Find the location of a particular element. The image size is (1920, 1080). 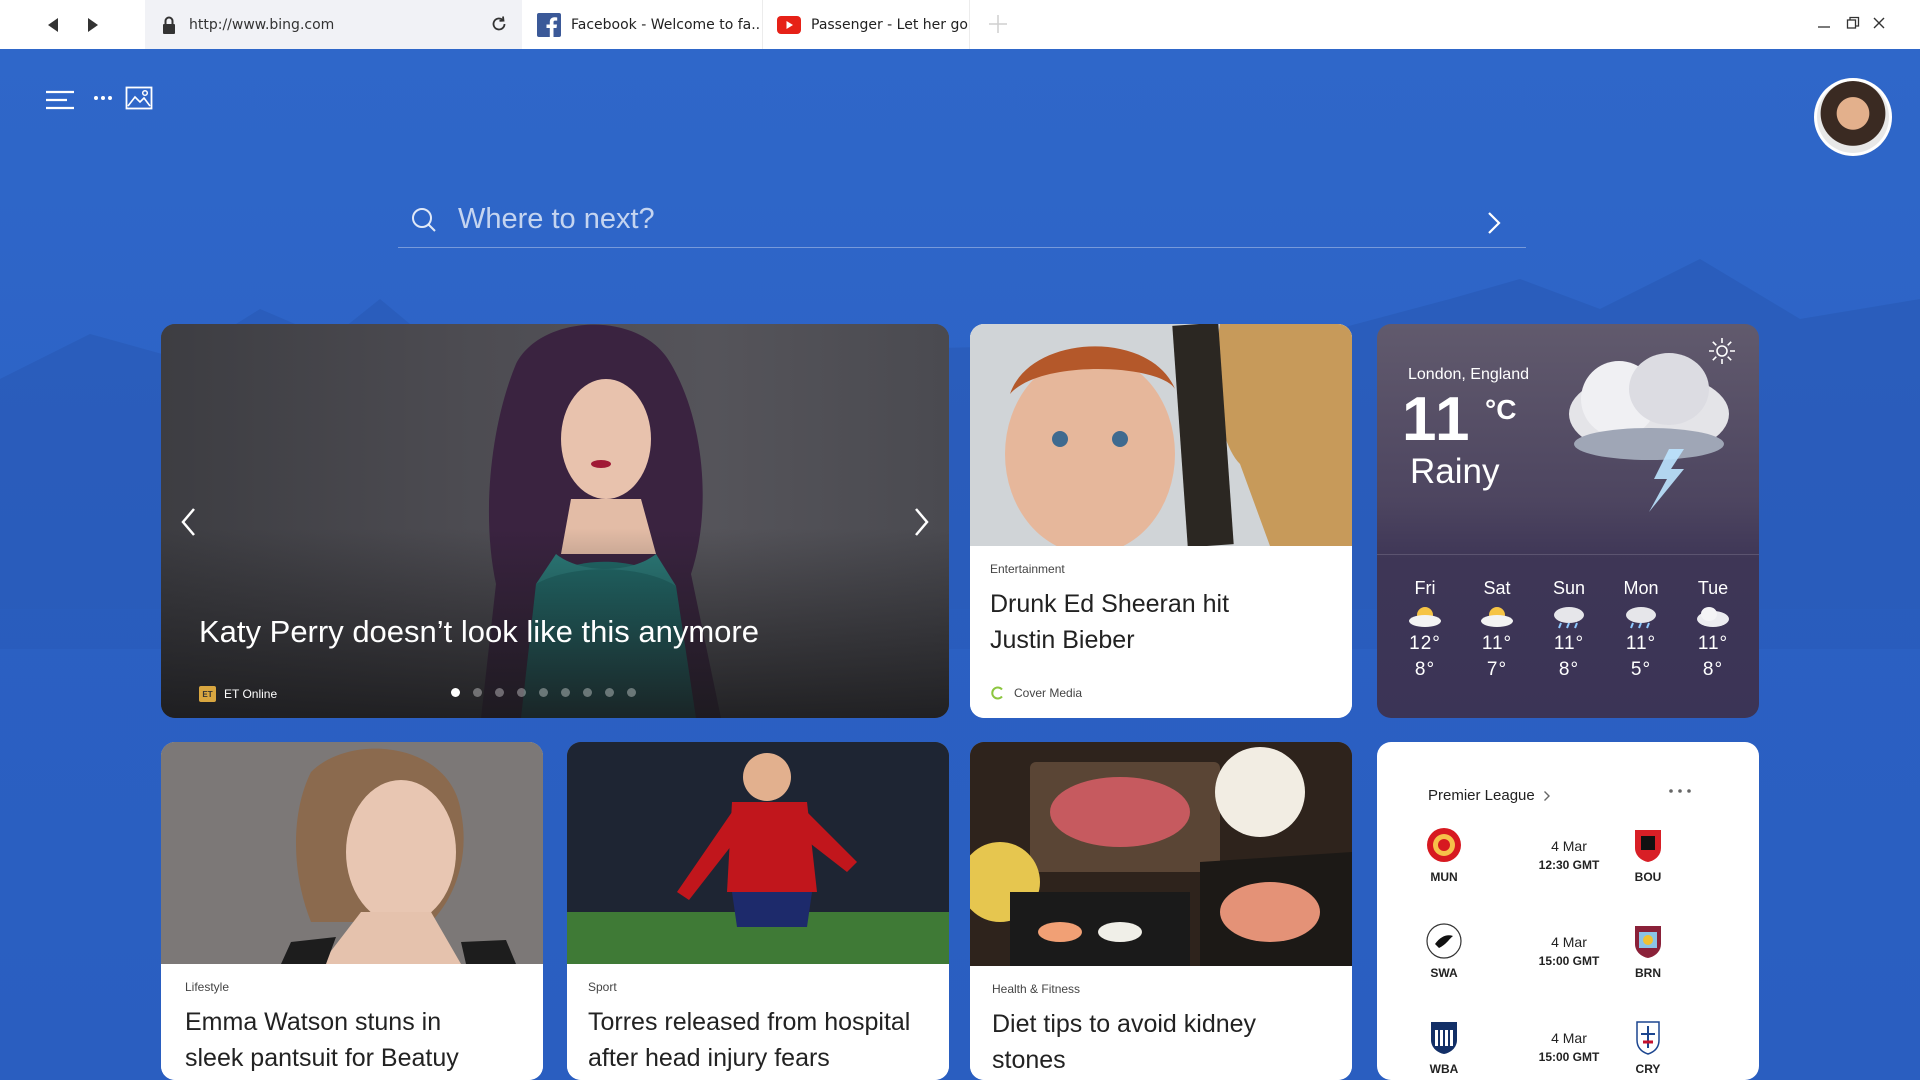

away-team: CRY is located at coordinates (1648, 1047).